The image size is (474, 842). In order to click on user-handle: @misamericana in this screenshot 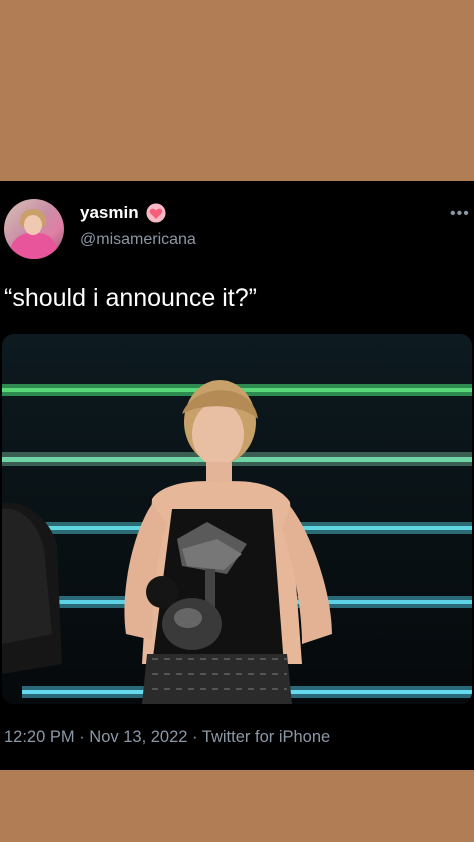, I will do `click(138, 240)`.